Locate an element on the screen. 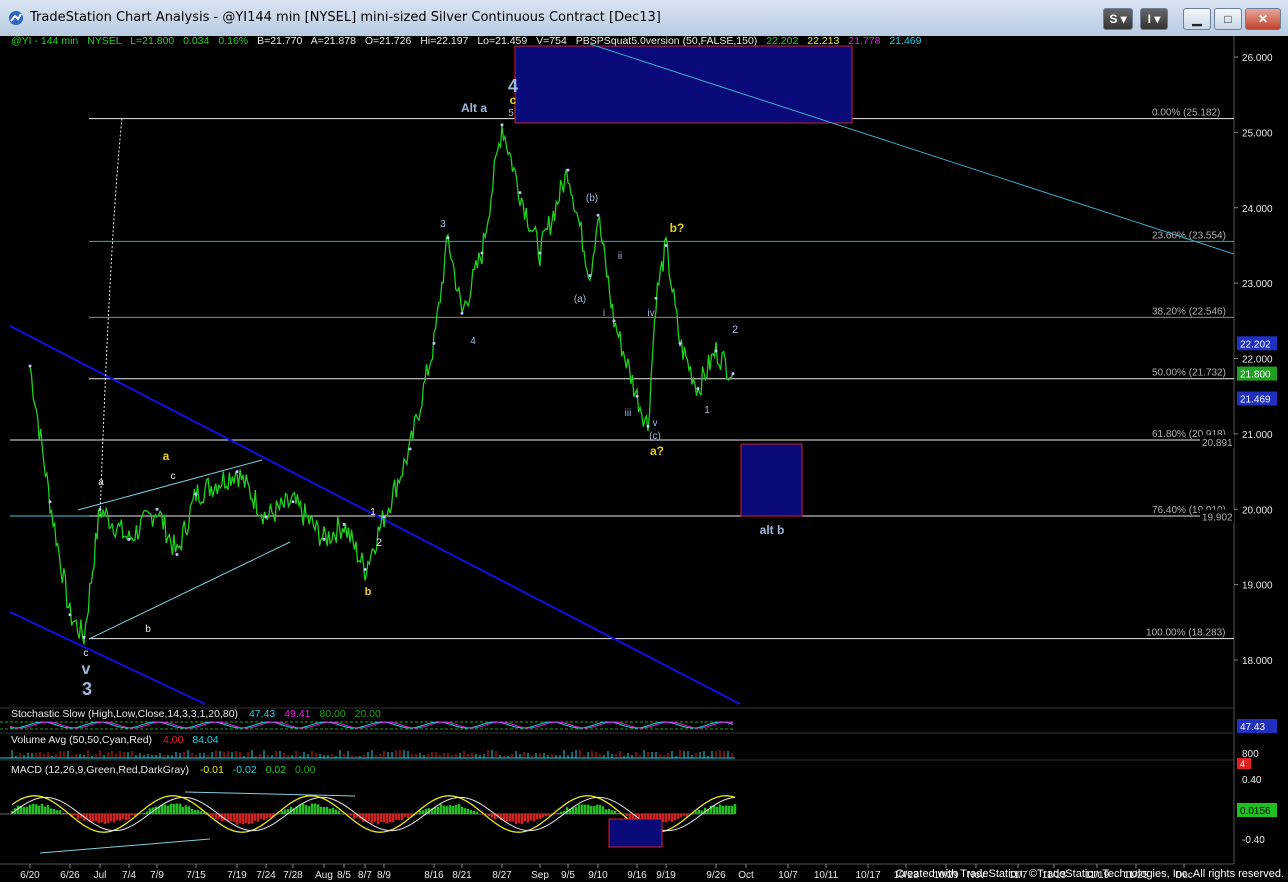 Image resolution: width=1288 pixels, height=882 pixels. time-tick-label: 6/26 is located at coordinates (70, 875).